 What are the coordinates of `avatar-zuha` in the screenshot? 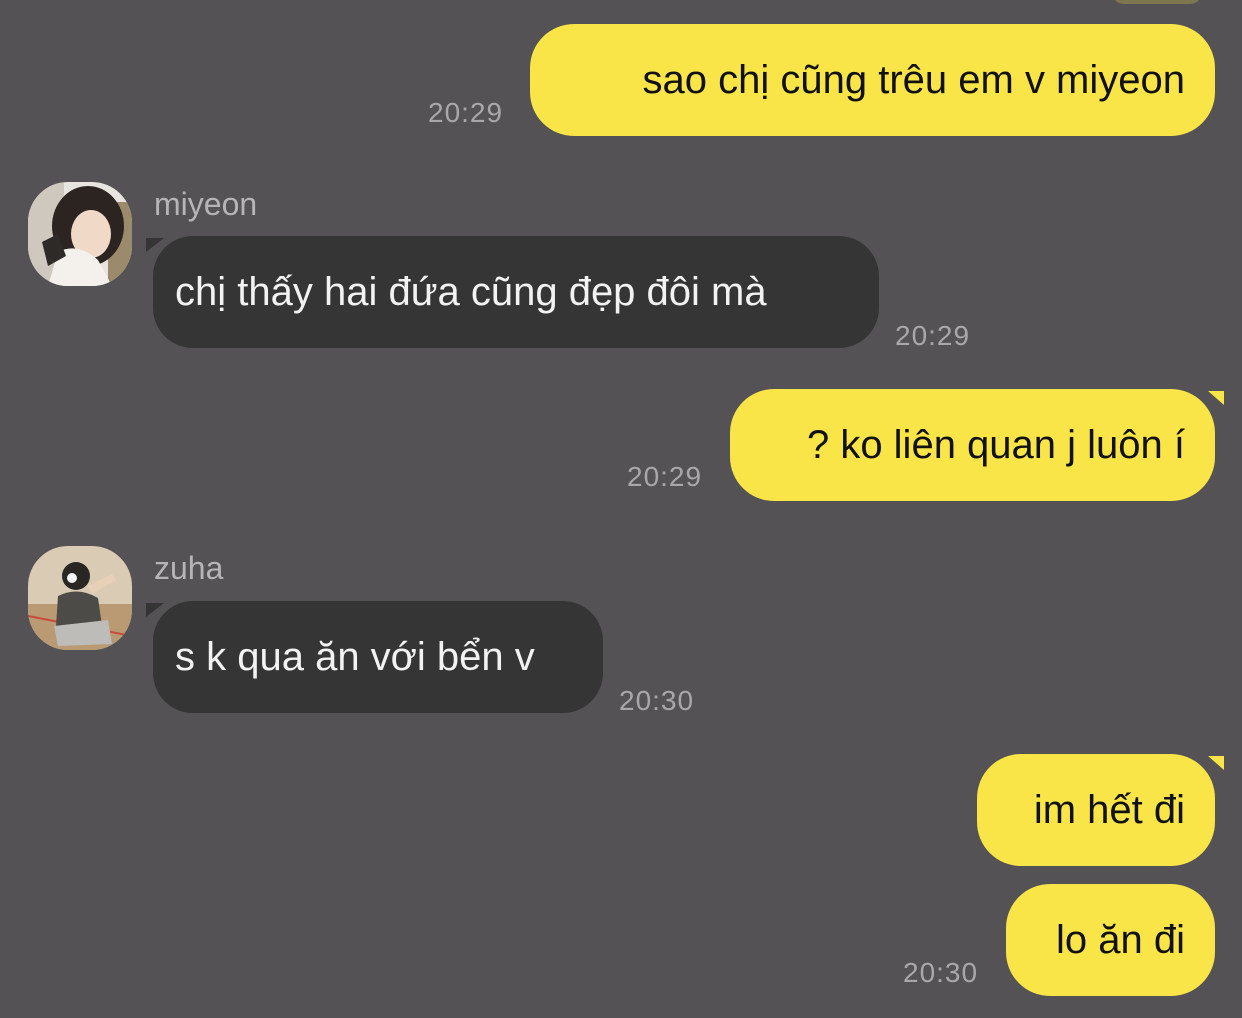 It's located at (80, 598).